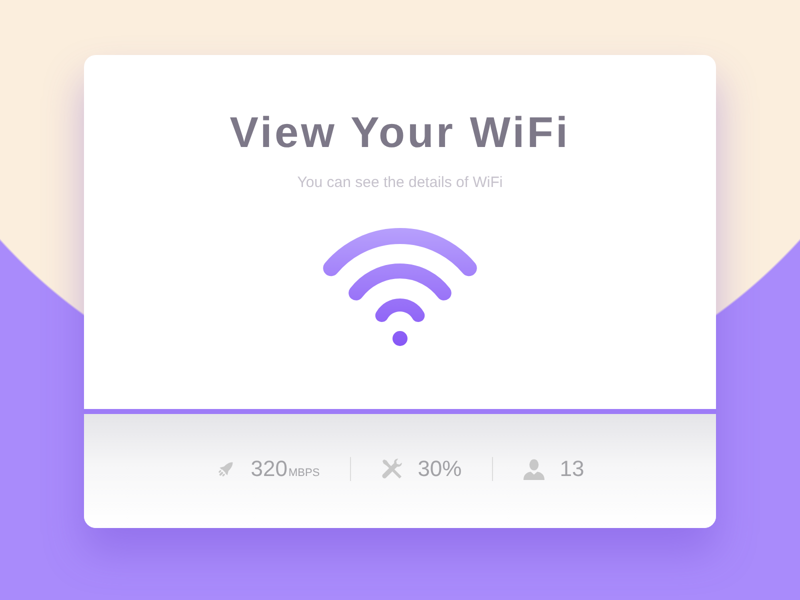 Image resolution: width=800 pixels, height=600 pixels. I want to click on person-icon, so click(533, 469).